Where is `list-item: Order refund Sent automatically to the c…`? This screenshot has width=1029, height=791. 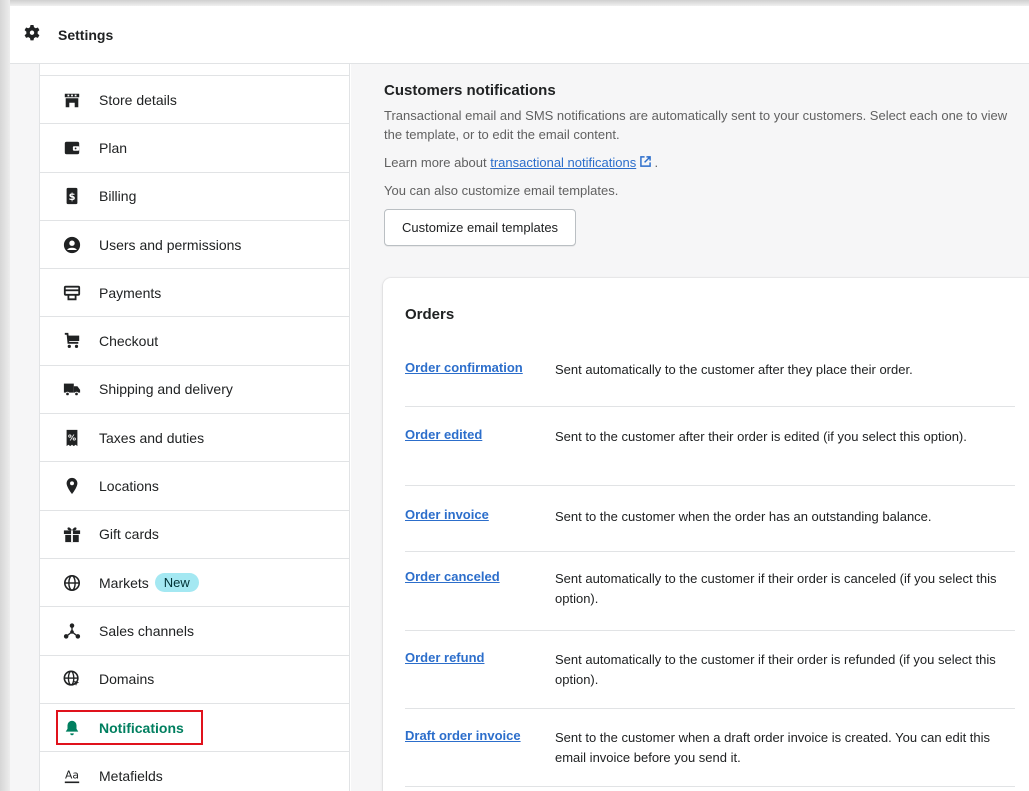 list-item: Order refund Sent automatically to the c… is located at coordinates (710, 670).